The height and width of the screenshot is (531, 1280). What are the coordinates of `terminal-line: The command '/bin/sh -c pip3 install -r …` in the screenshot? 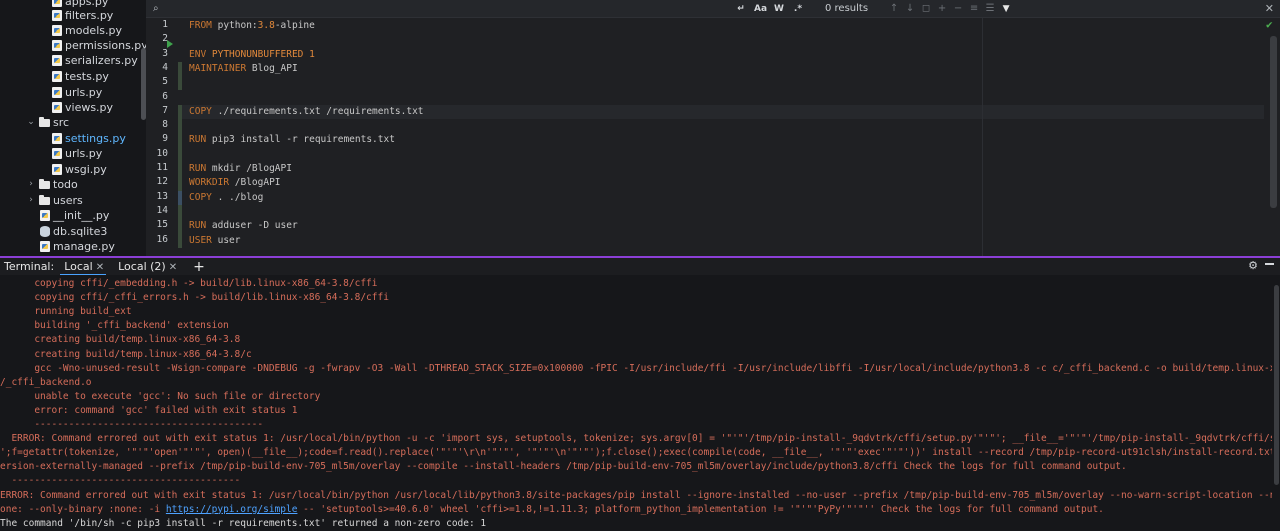 It's located at (636, 524).